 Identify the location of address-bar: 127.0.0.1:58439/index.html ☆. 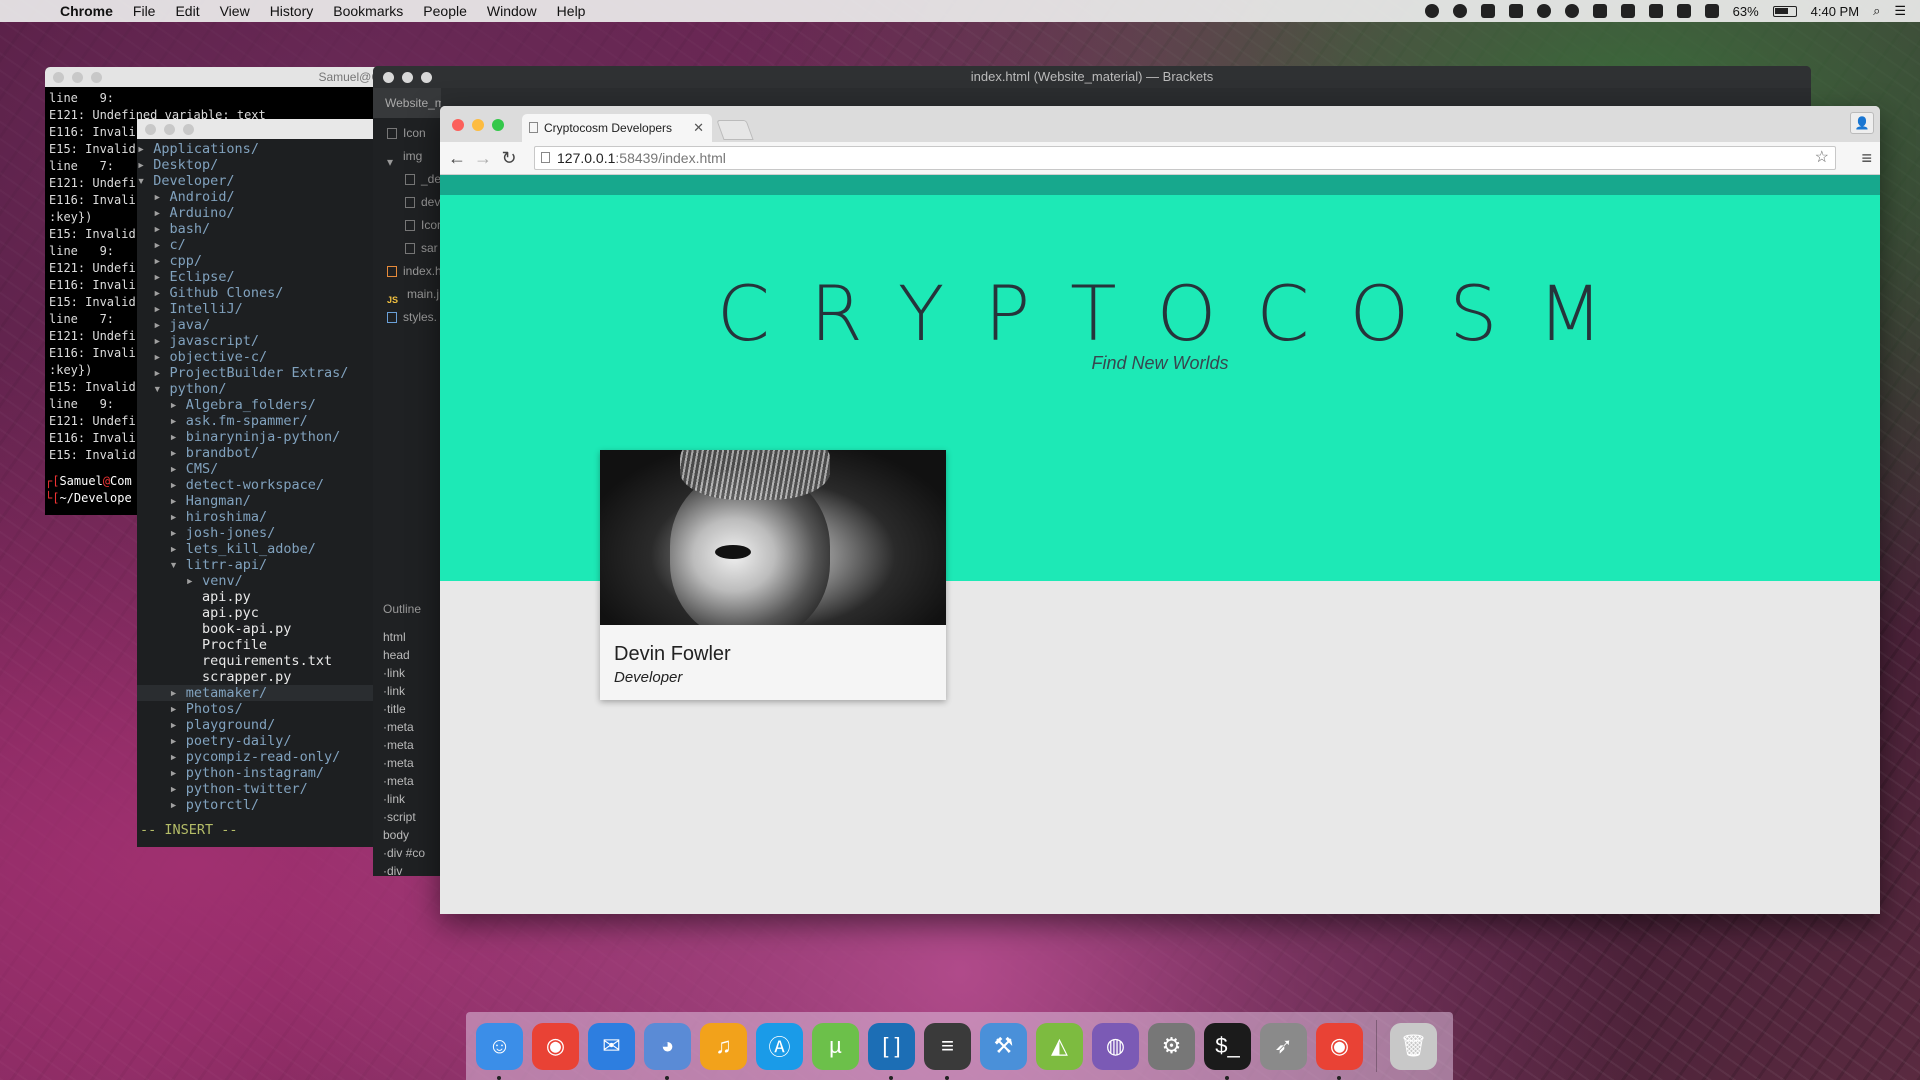
(1185, 158).